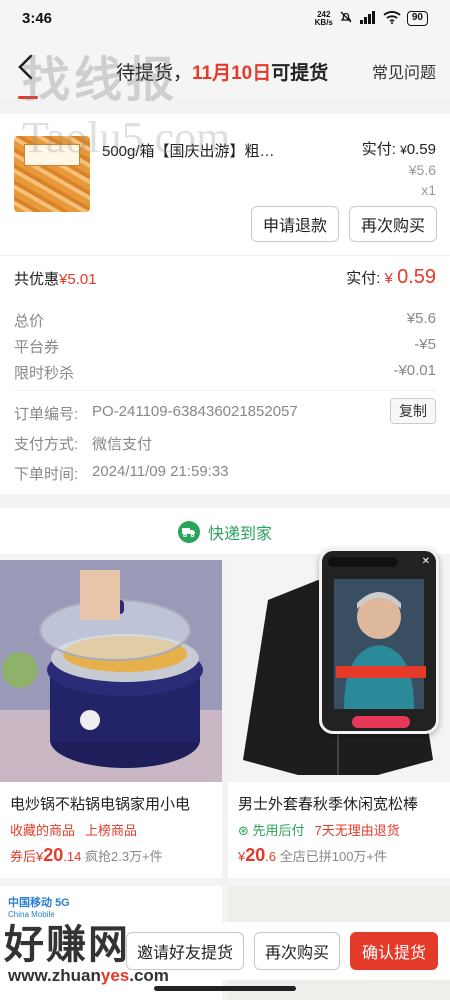 The width and height of the screenshot is (450, 1000). Describe the element at coordinates (239, 534) in the screenshot. I see `express-label: 快递到家` at that location.